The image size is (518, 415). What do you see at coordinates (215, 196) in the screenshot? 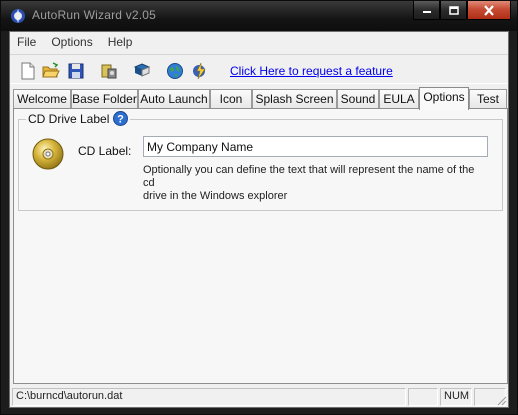
I see `help-line-2: drive in the Windows explorer` at bounding box center [215, 196].